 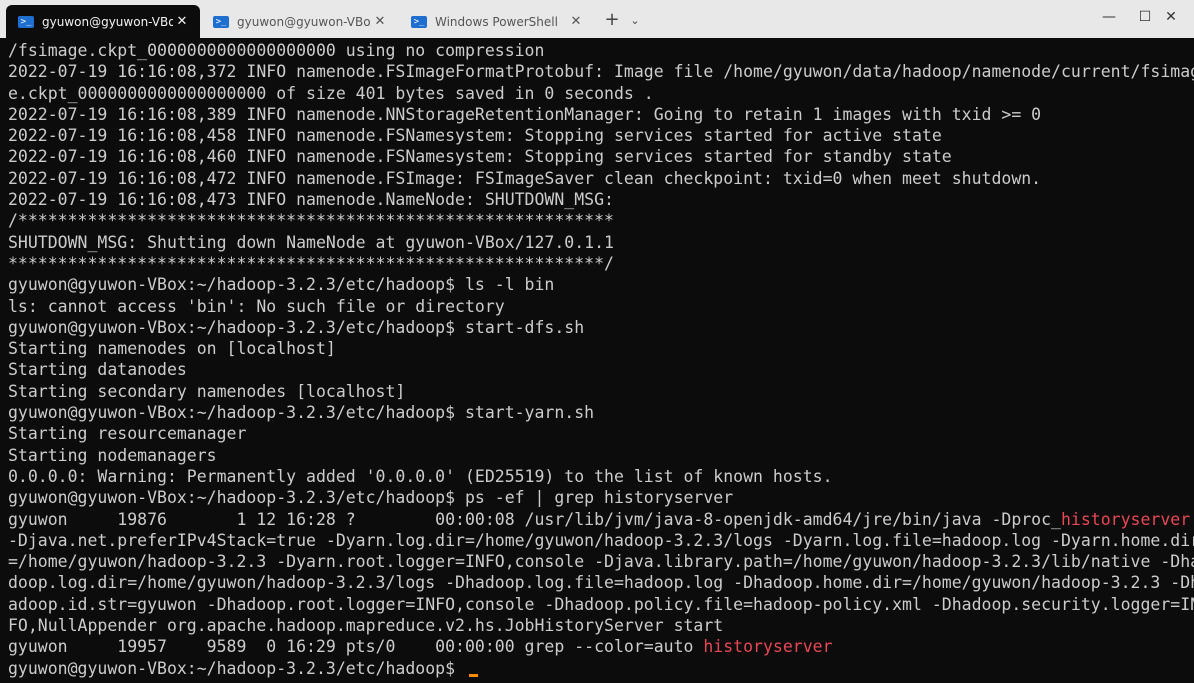 What do you see at coordinates (1171, 17) in the screenshot?
I see `close-window-button: ✕` at bounding box center [1171, 17].